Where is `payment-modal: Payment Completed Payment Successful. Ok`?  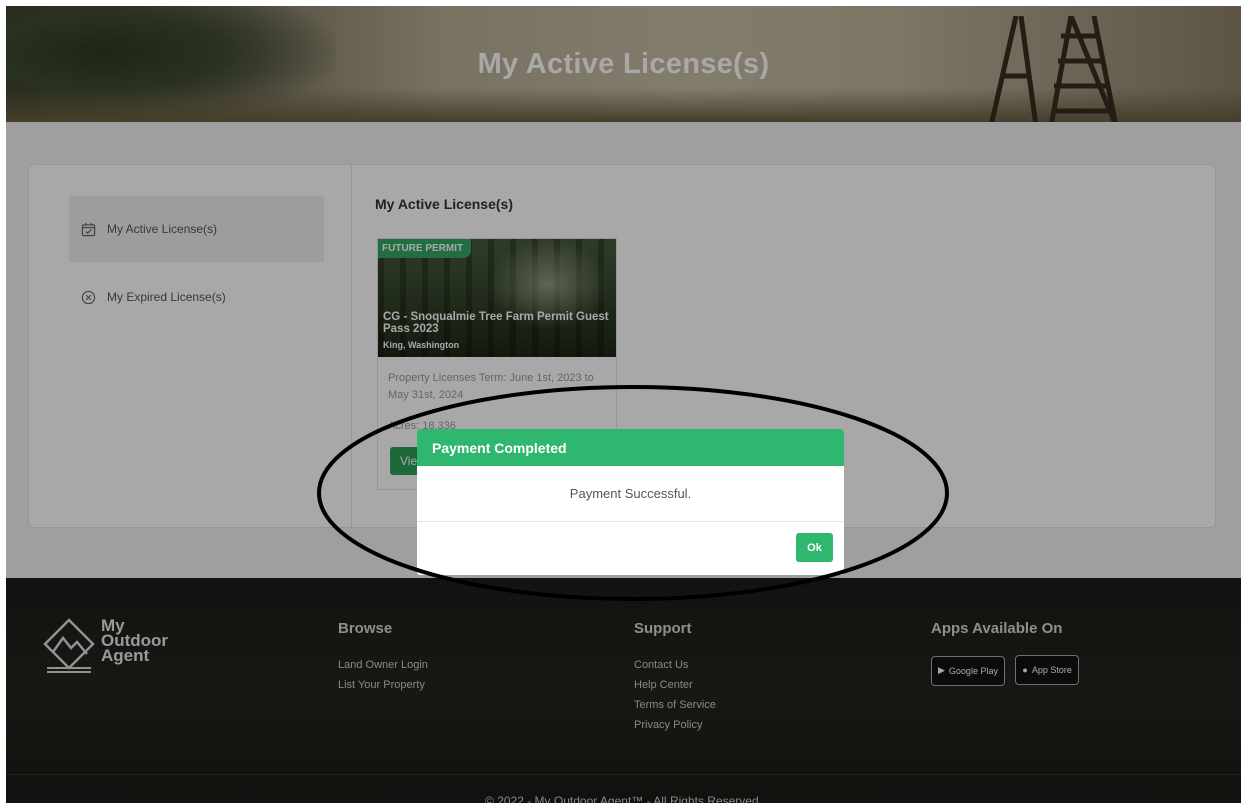
payment-modal: Payment Completed Payment Successful. Ok is located at coordinates (630, 502).